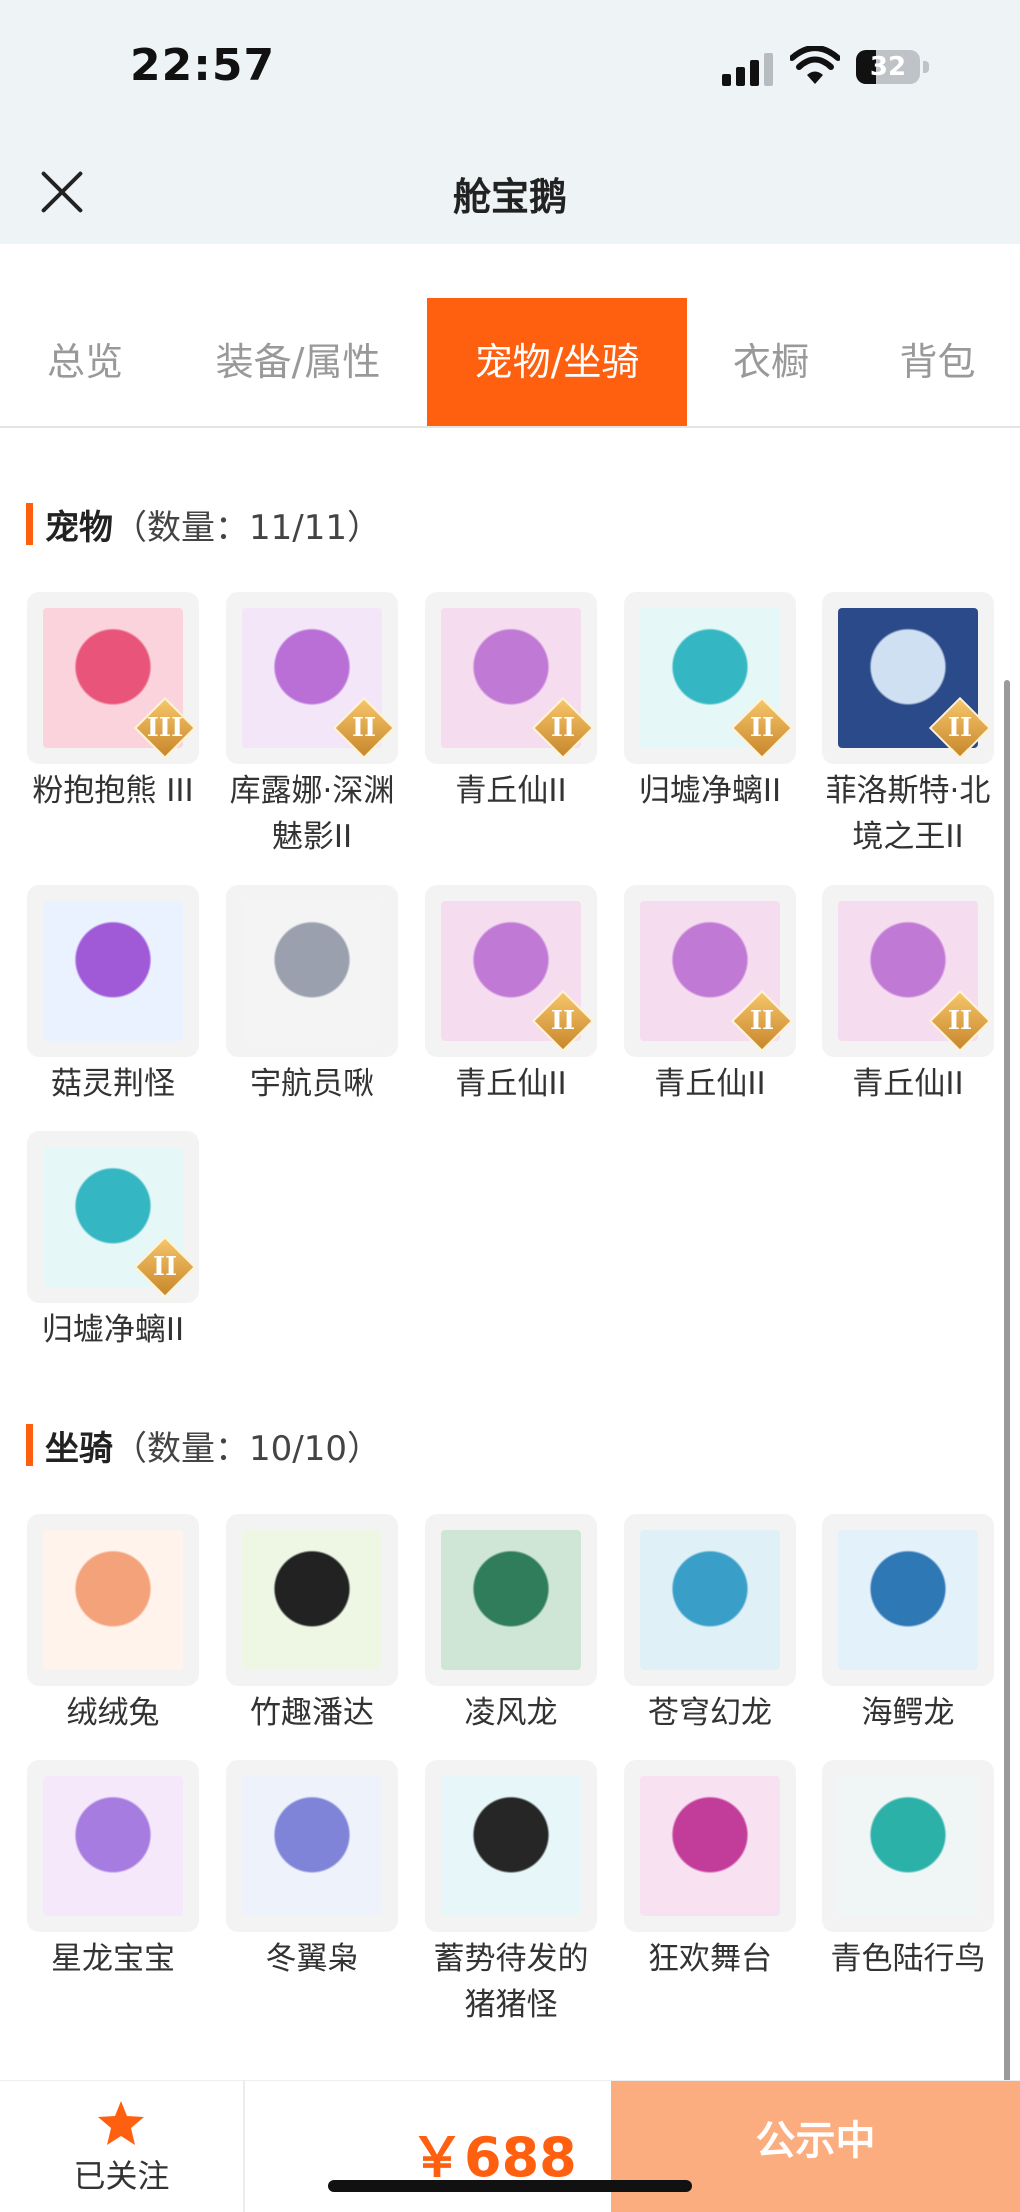  I want to click on pet-thumbnail: III, so click(113, 678).